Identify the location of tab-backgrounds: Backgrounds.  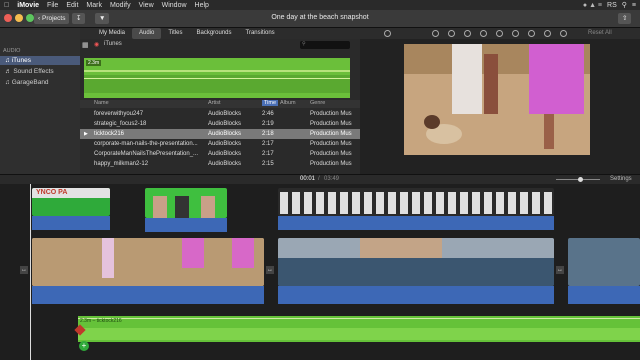
(214, 33).